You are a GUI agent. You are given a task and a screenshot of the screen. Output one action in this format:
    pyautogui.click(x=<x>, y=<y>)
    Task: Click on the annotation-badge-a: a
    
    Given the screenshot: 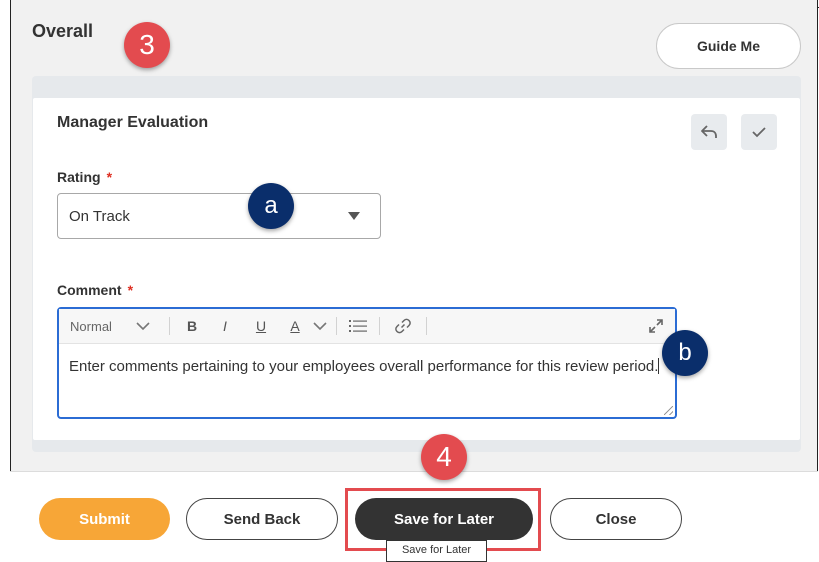 What is the action you would take?
    pyautogui.click(x=271, y=206)
    